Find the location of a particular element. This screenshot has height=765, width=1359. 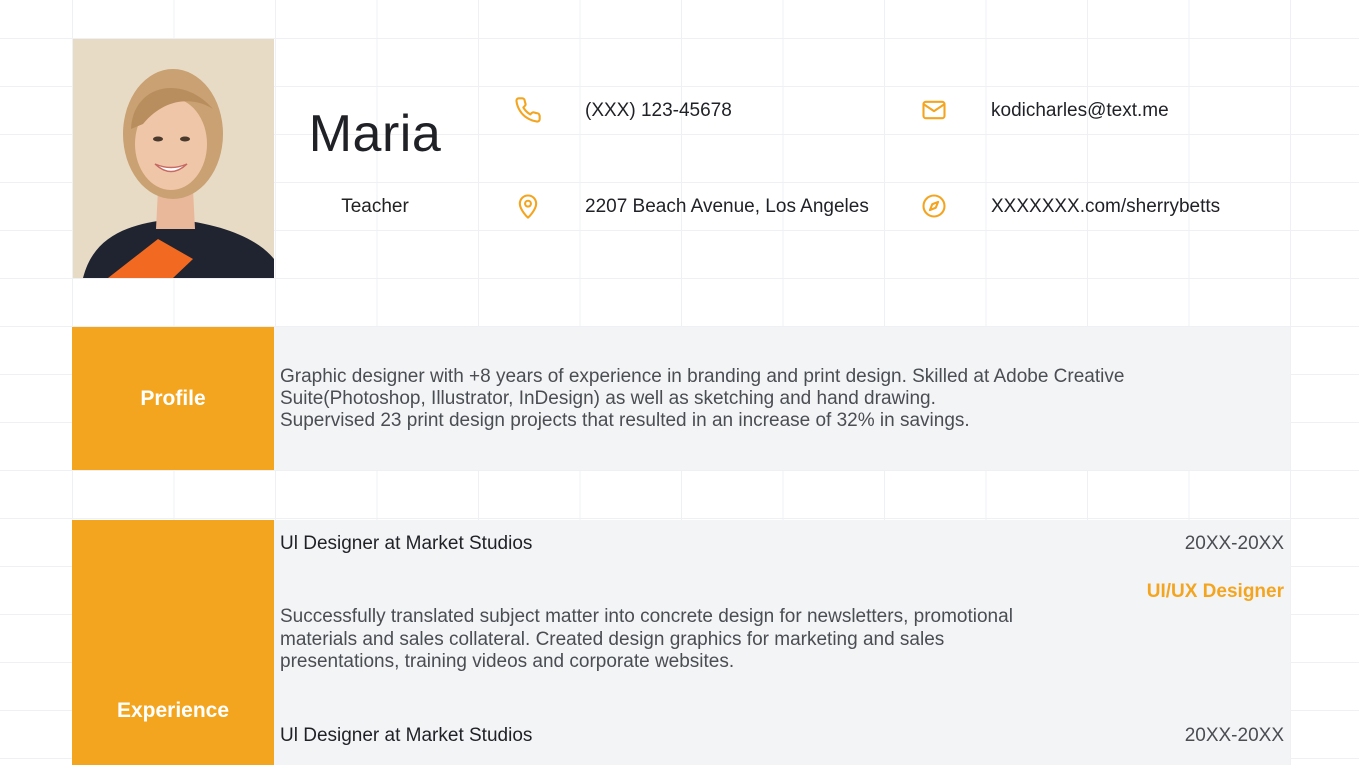

experience-section-label: Experience is located at coordinates (173, 642).